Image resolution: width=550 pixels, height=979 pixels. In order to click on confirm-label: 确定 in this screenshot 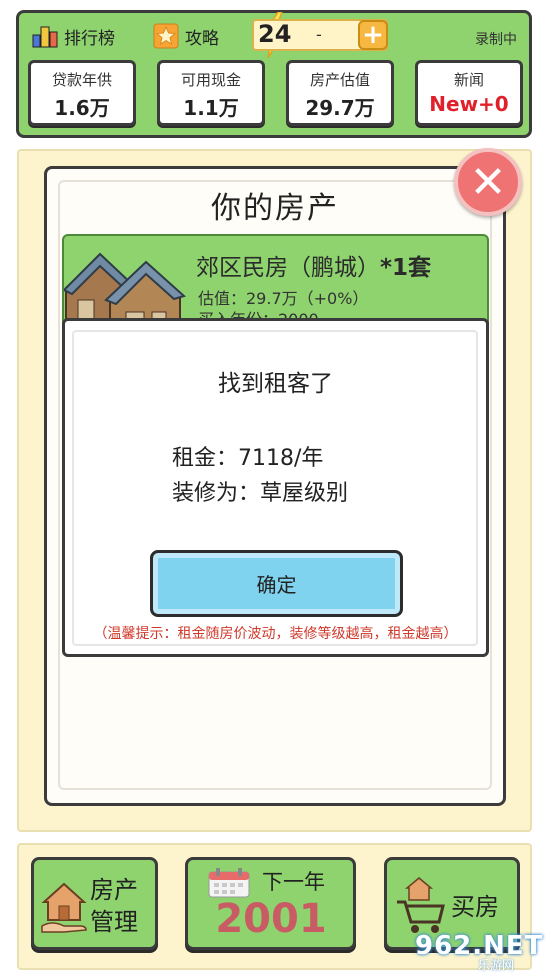, I will do `click(276, 585)`.